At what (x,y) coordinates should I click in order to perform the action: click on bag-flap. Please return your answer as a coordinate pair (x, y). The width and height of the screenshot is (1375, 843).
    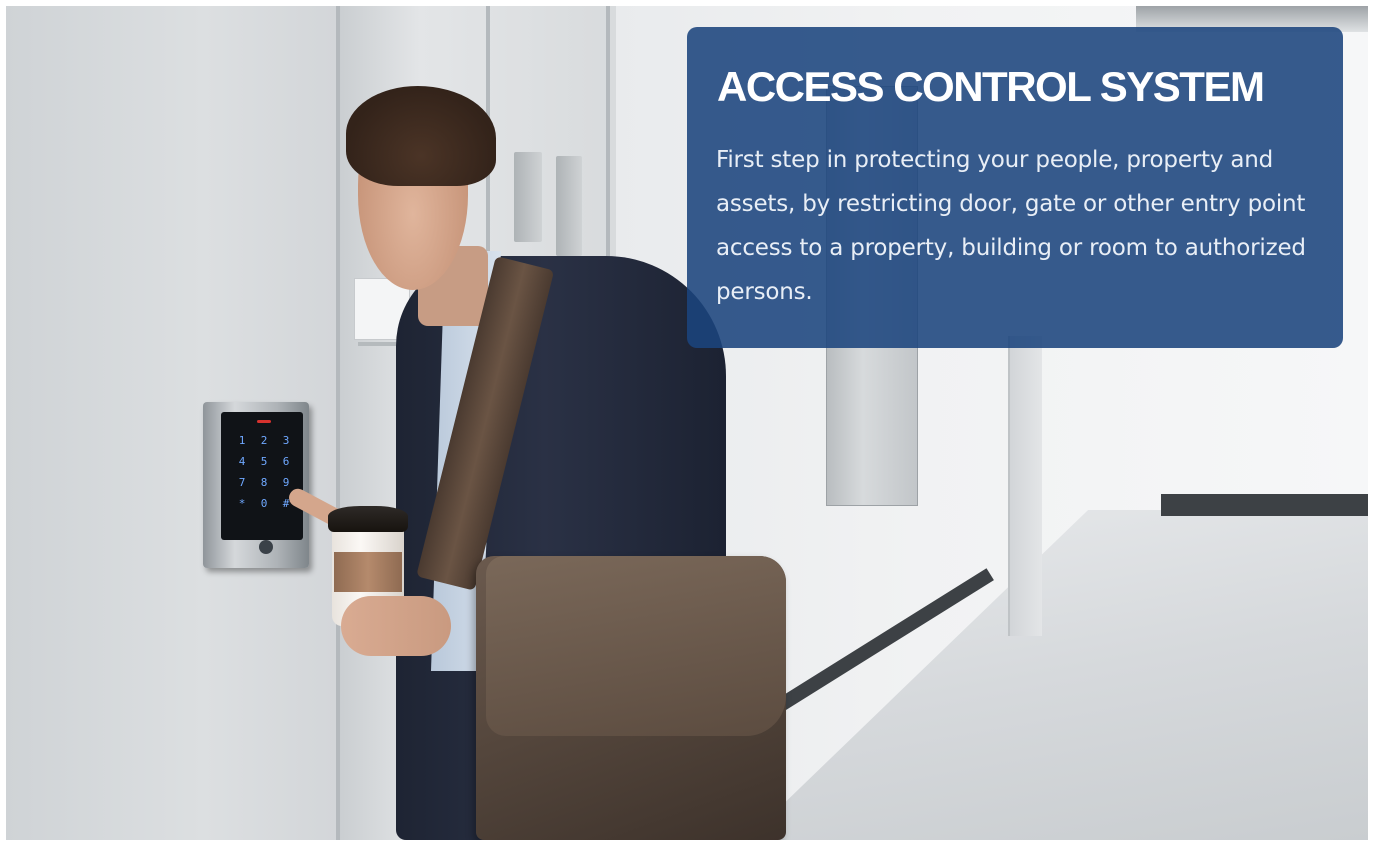
    Looking at the image, I should click on (636, 646).